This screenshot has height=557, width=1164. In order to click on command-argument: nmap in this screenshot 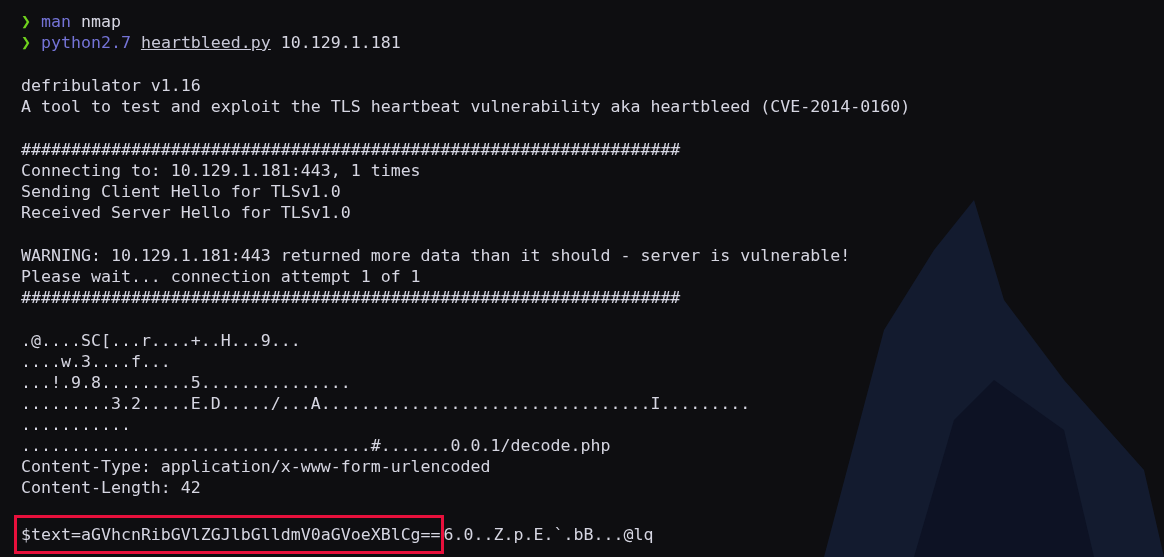, I will do `click(101, 21)`.